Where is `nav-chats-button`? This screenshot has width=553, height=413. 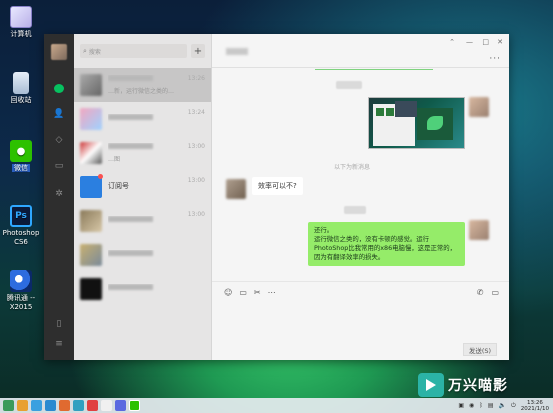 nav-chats-button is located at coordinates (59, 88).